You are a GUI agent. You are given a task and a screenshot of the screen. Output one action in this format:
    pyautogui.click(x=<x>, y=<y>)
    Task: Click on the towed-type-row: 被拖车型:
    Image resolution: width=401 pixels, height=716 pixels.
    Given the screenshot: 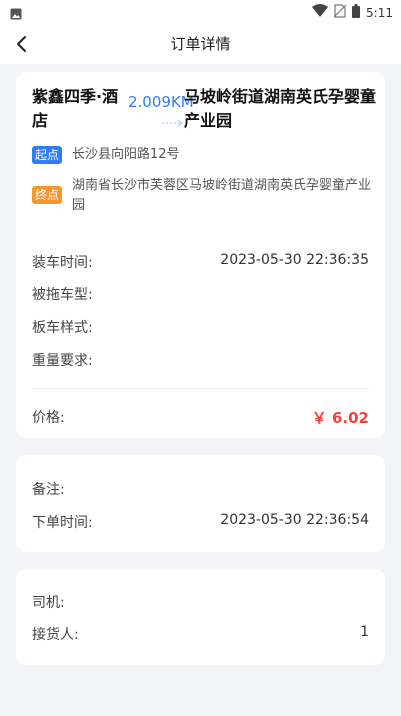 What is the action you would take?
    pyautogui.click(x=200, y=295)
    